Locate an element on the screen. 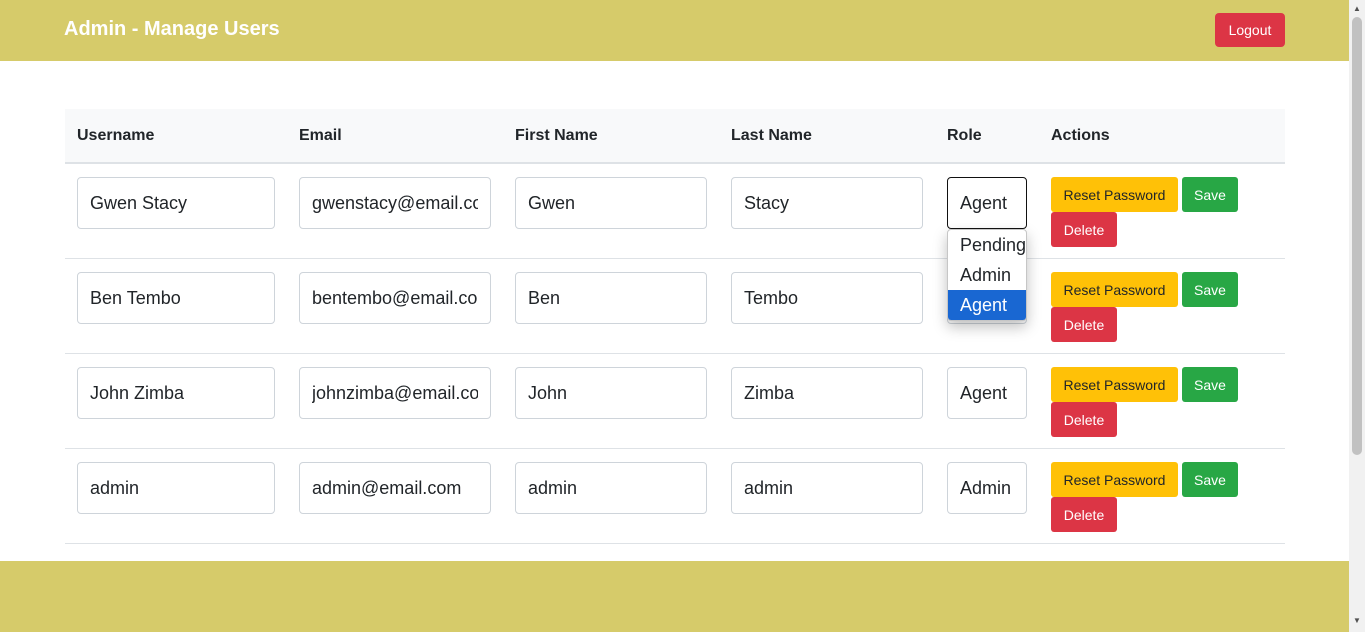 The width and height of the screenshot is (1365, 632). role-dropdown-menu: Pending Admin Agent is located at coordinates (987, 275).